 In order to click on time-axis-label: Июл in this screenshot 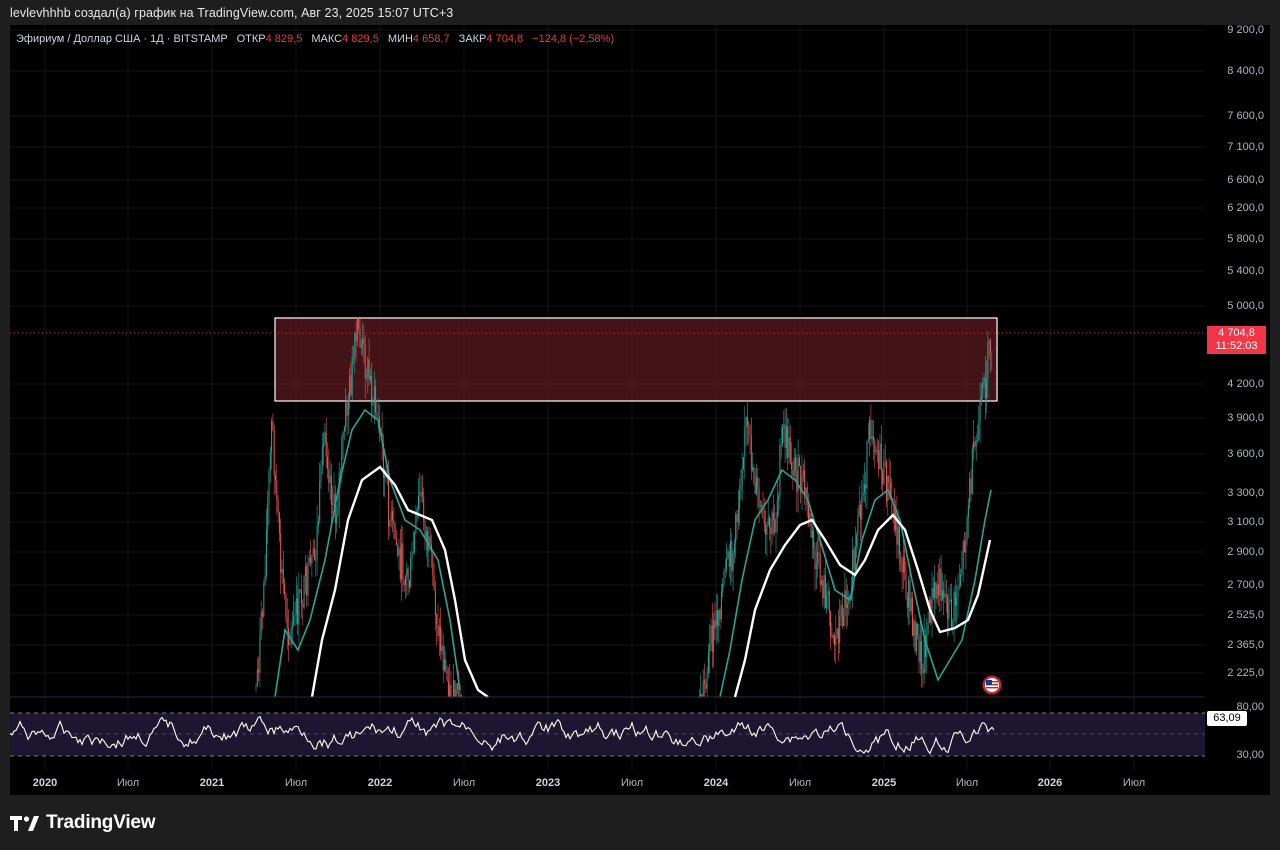, I will do `click(296, 783)`.